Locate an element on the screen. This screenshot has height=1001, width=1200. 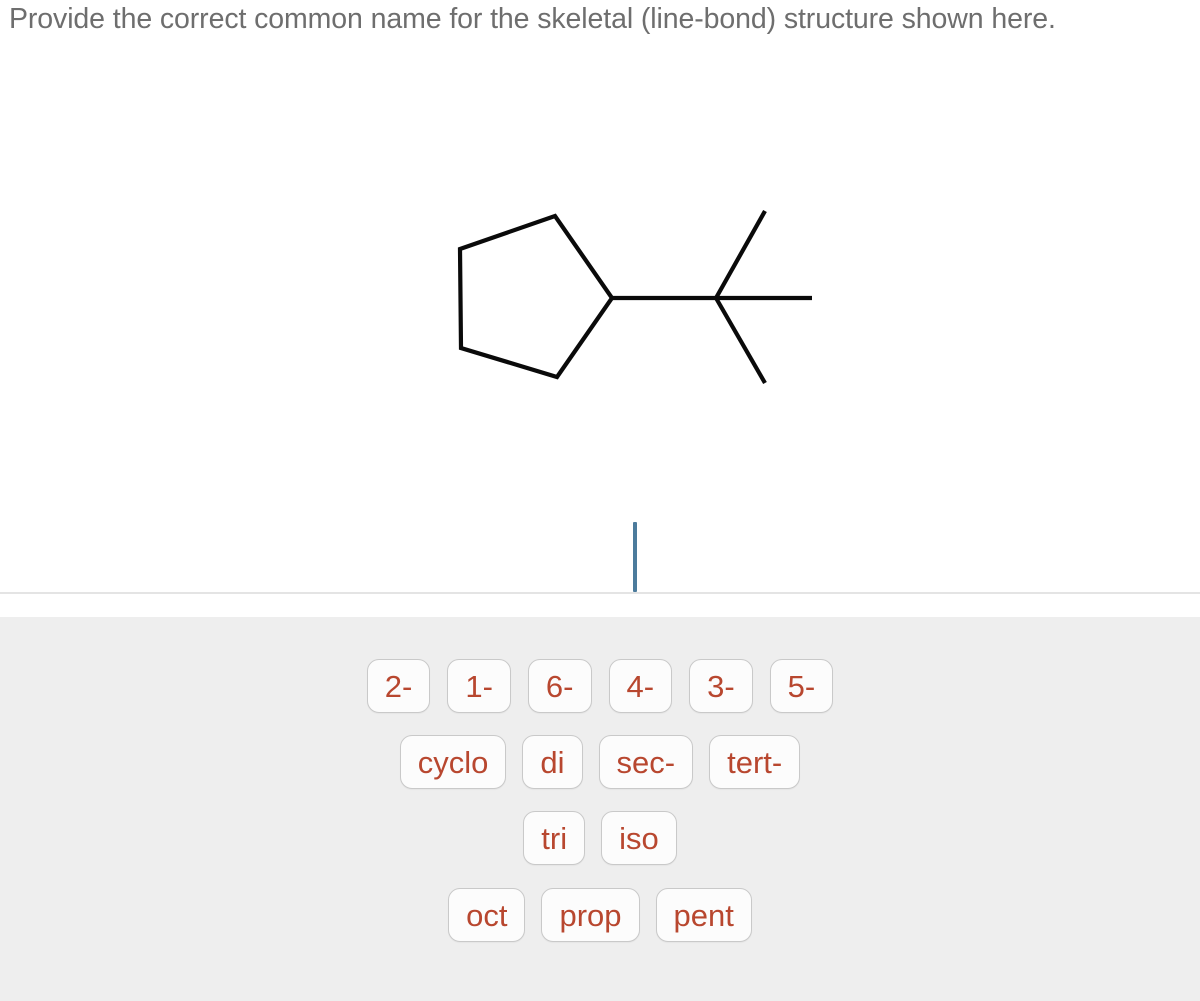
molecule-bonds is located at coordinates (634, 297).